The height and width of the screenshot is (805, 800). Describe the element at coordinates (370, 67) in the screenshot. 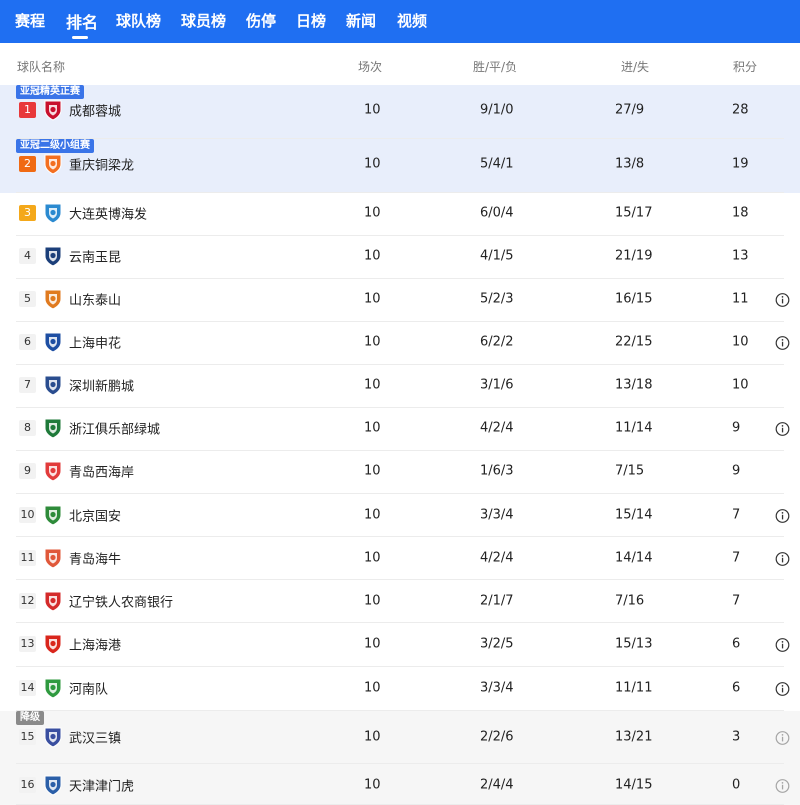

I see `header-played: 场次` at that location.